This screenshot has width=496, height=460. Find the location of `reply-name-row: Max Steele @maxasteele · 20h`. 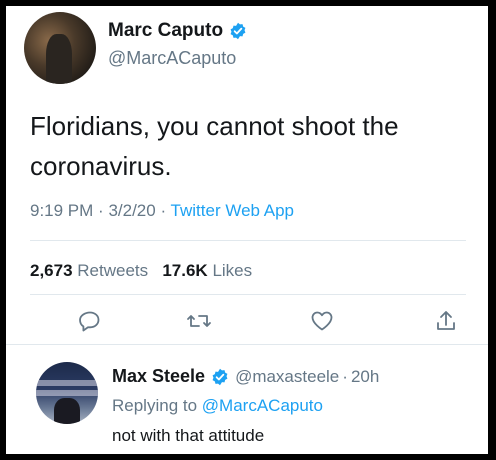

reply-name-row: Max Steele @maxasteele · 20h is located at coordinates (245, 376).